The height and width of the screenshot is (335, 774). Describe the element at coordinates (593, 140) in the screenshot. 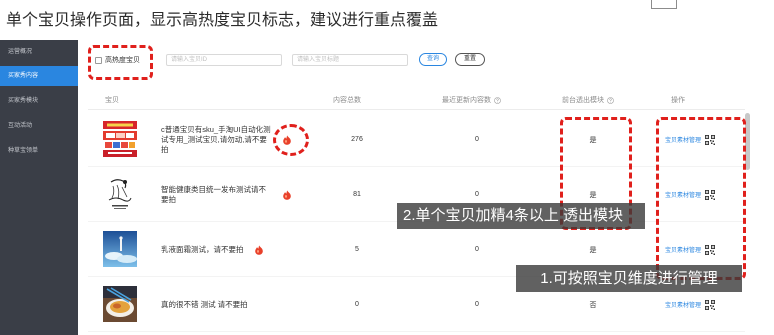

I see `front-module-status: 是` at that location.